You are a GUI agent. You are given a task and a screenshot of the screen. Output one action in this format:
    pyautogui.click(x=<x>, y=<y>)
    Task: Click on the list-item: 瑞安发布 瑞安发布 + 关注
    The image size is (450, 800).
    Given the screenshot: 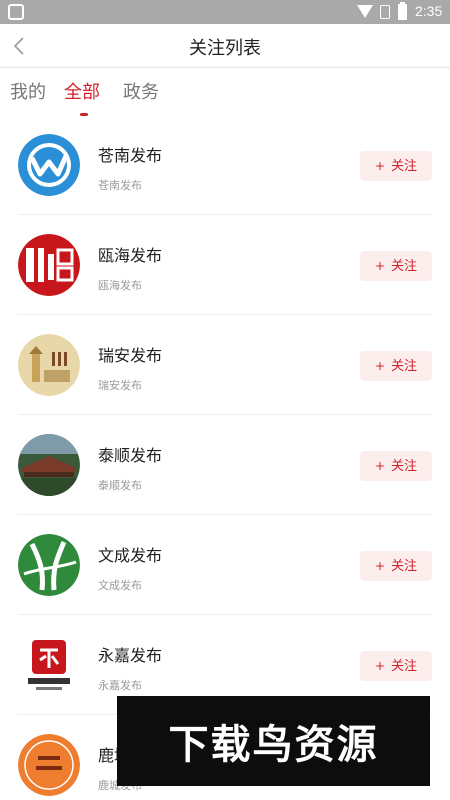 What is the action you would take?
    pyautogui.click(x=225, y=365)
    